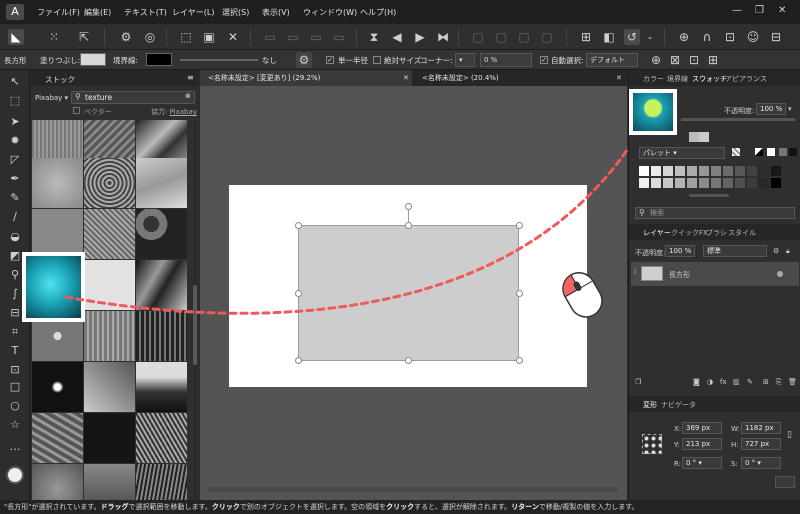 The height and width of the screenshot is (514, 800). I want to click on tab-swatches: スウォッチ, so click(709, 79).